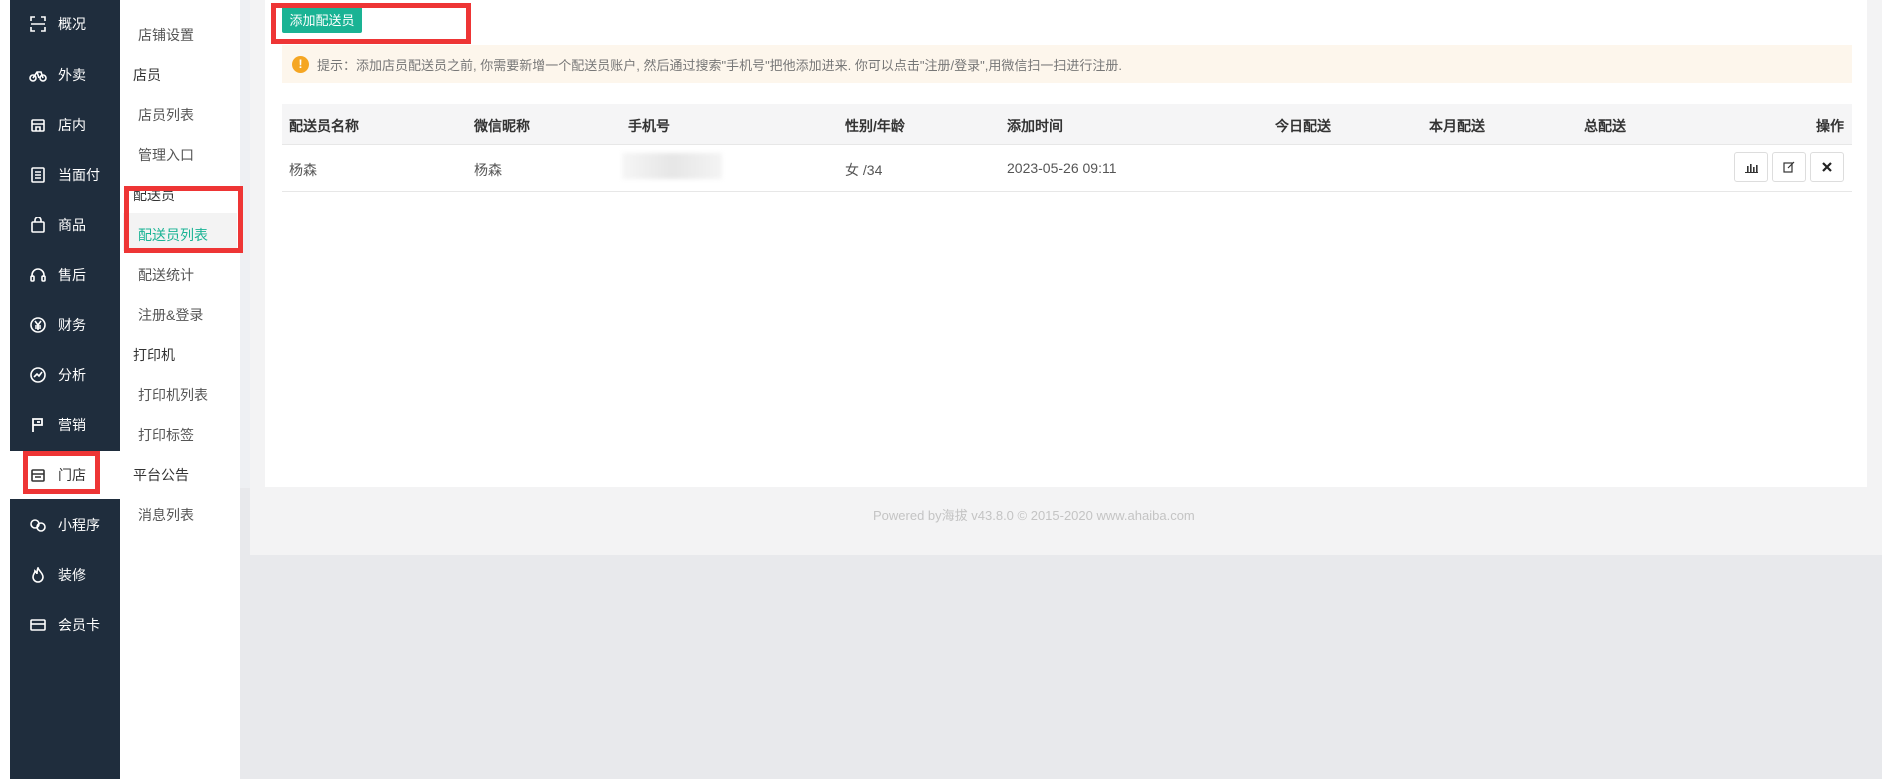 The height and width of the screenshot is (779, 1882). Describe the element at coordinates (166, 35) in the screenshot. I see `subnav-store-settings: 店铺设置` at that location.